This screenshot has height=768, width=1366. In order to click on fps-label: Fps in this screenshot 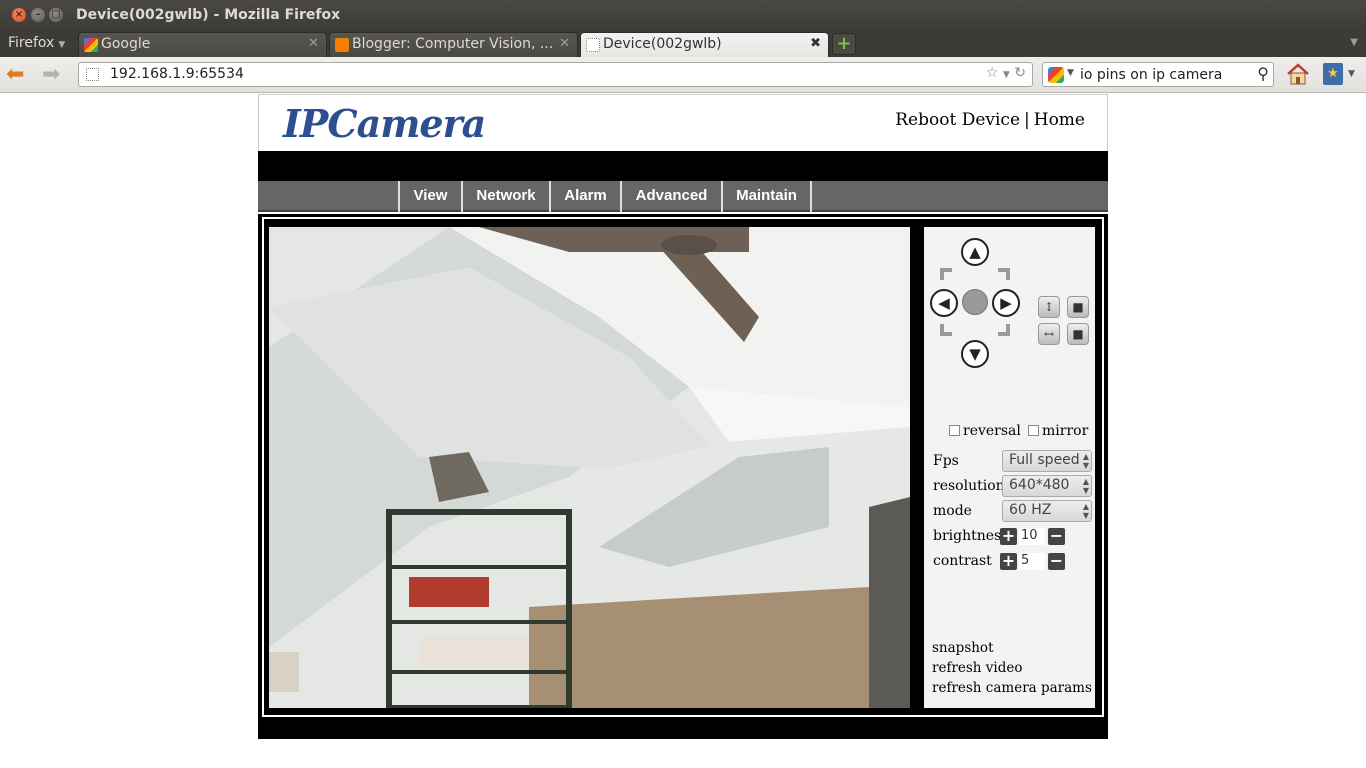, I will do `click(946, 461)`.